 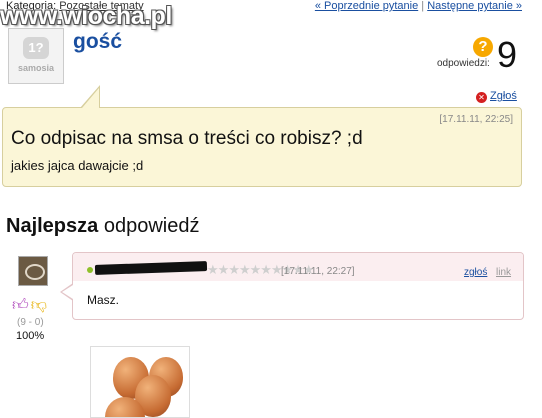 I want to click on answers-label: odpowiedzi:, so click(x=463, y=63).